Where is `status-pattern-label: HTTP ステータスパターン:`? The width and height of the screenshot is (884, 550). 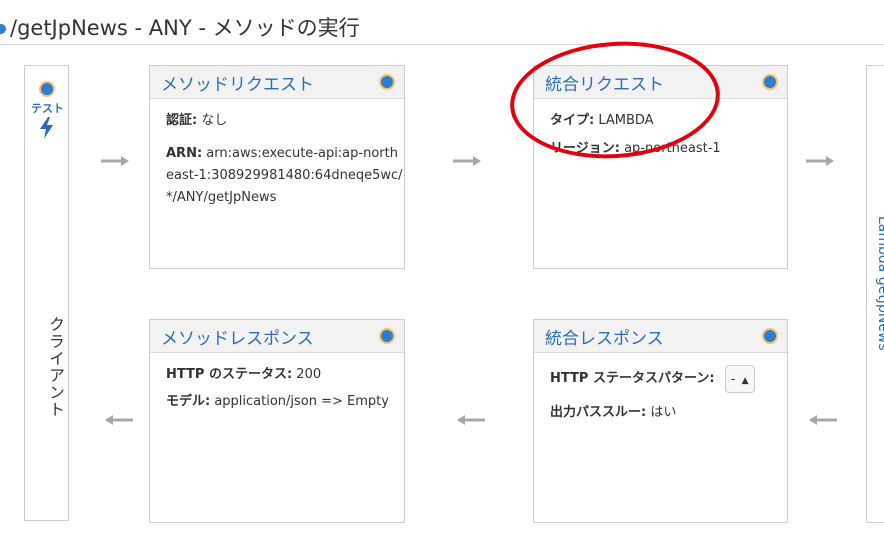 status-pattern-label: HTTP ステータスパターン: is located at coordinates (632, 378).